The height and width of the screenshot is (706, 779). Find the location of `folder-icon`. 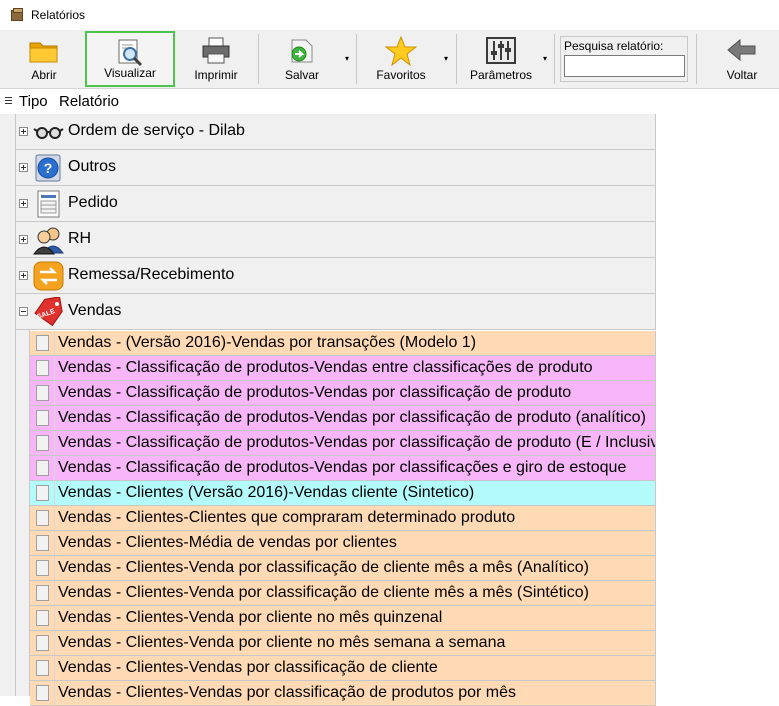

folder-icon is located at coordinates (43, 52).